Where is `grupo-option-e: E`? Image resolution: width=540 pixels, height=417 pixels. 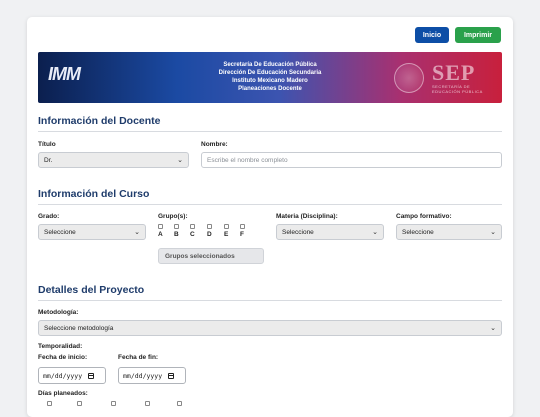
grupo-option-e: E is located at coordinates (229, 231).